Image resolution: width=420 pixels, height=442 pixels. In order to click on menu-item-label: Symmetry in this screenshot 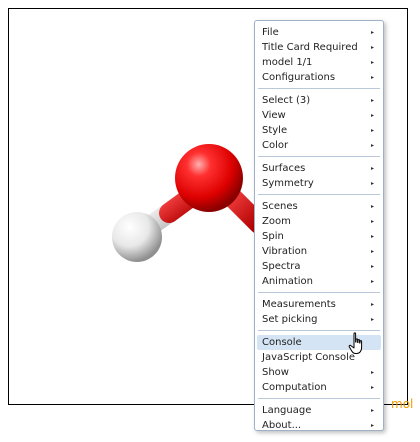, I will do `click(288, 183)`.